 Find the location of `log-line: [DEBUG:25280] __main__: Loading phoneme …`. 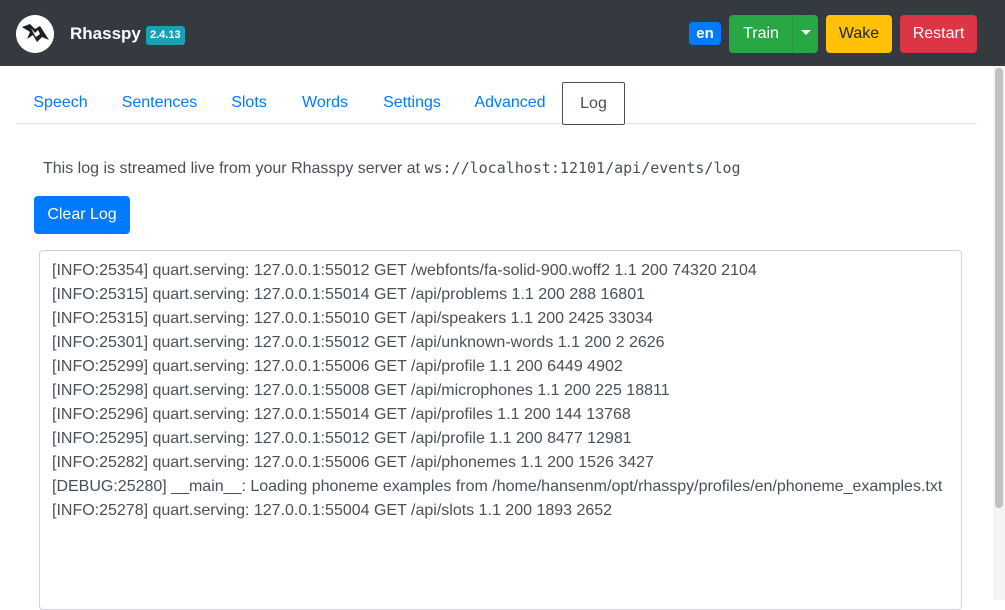

log-line: [DEBUG:25280] __main__: Loading phoneme … is located at coordinates (497, 486).